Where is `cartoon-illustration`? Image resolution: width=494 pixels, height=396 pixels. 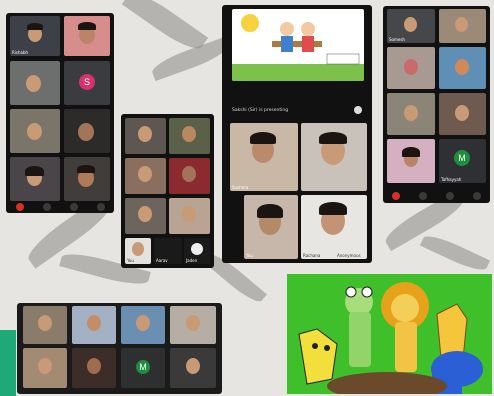 cartoon-illustration is located at coordinates (298, 47).